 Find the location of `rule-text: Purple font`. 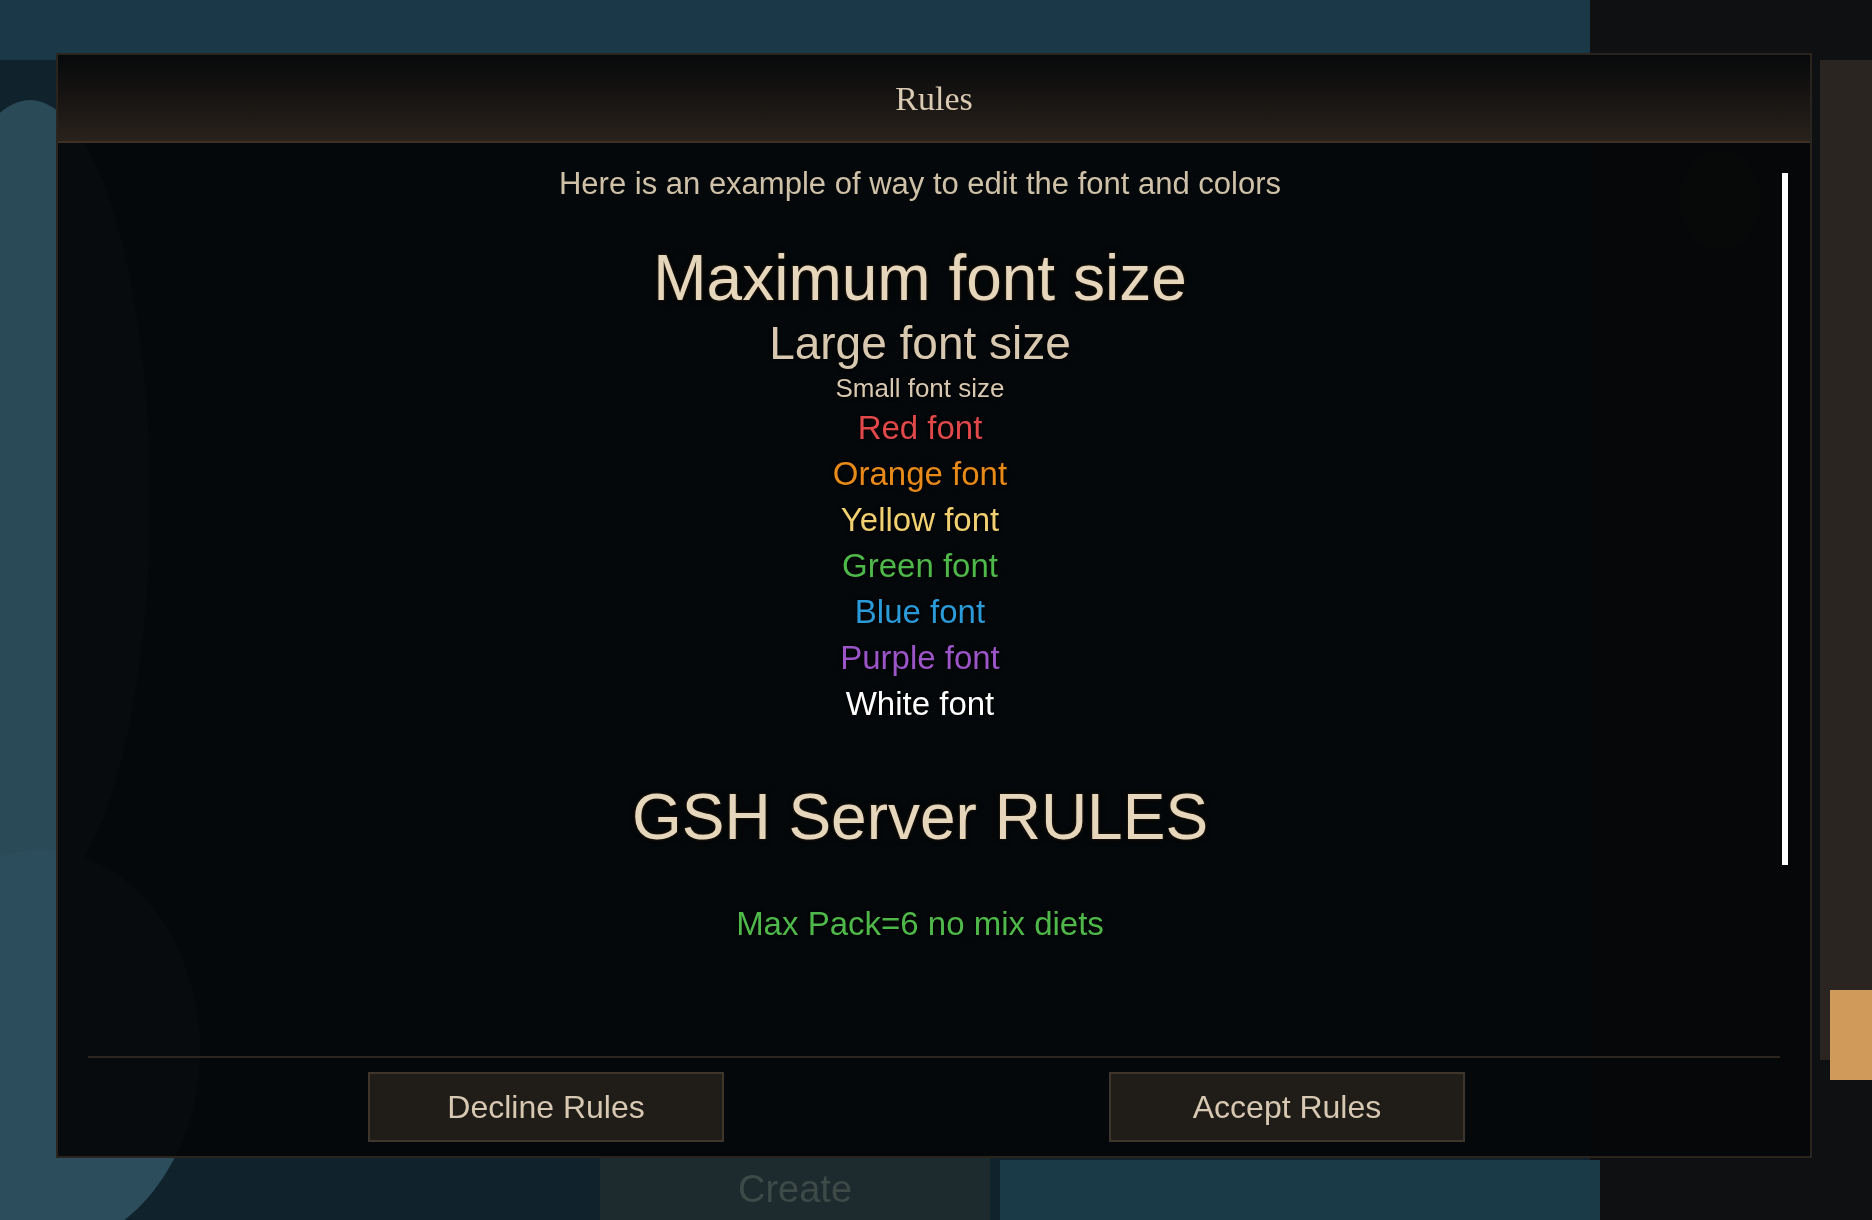

rule-text: Purple font is located at coordinates (920, 657).